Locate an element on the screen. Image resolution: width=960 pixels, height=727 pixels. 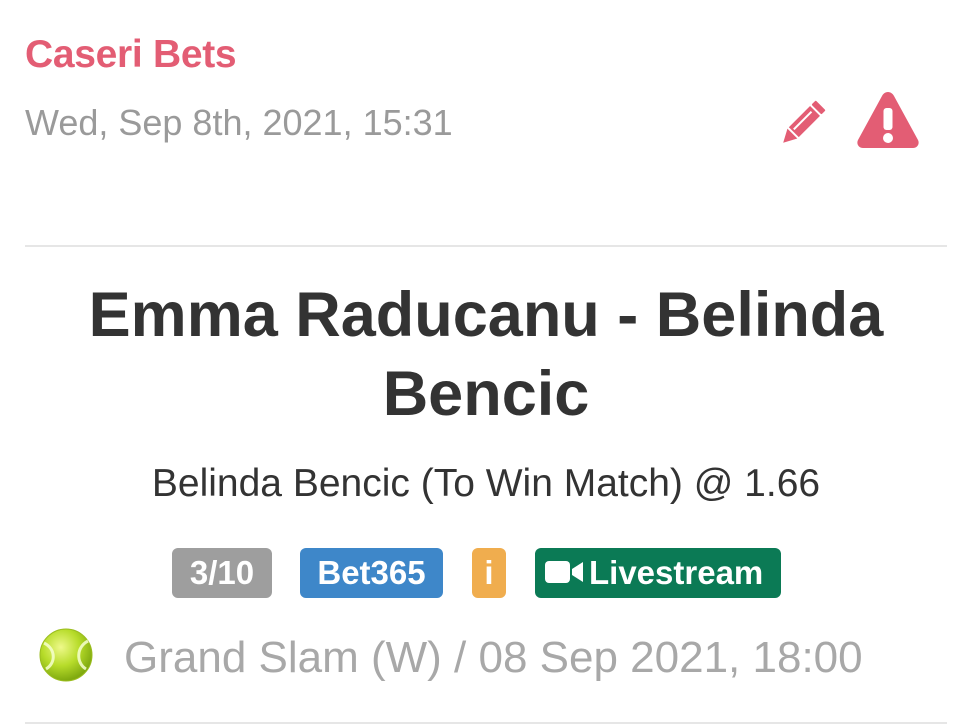
warning-icon is located at coordinates (888, 120).